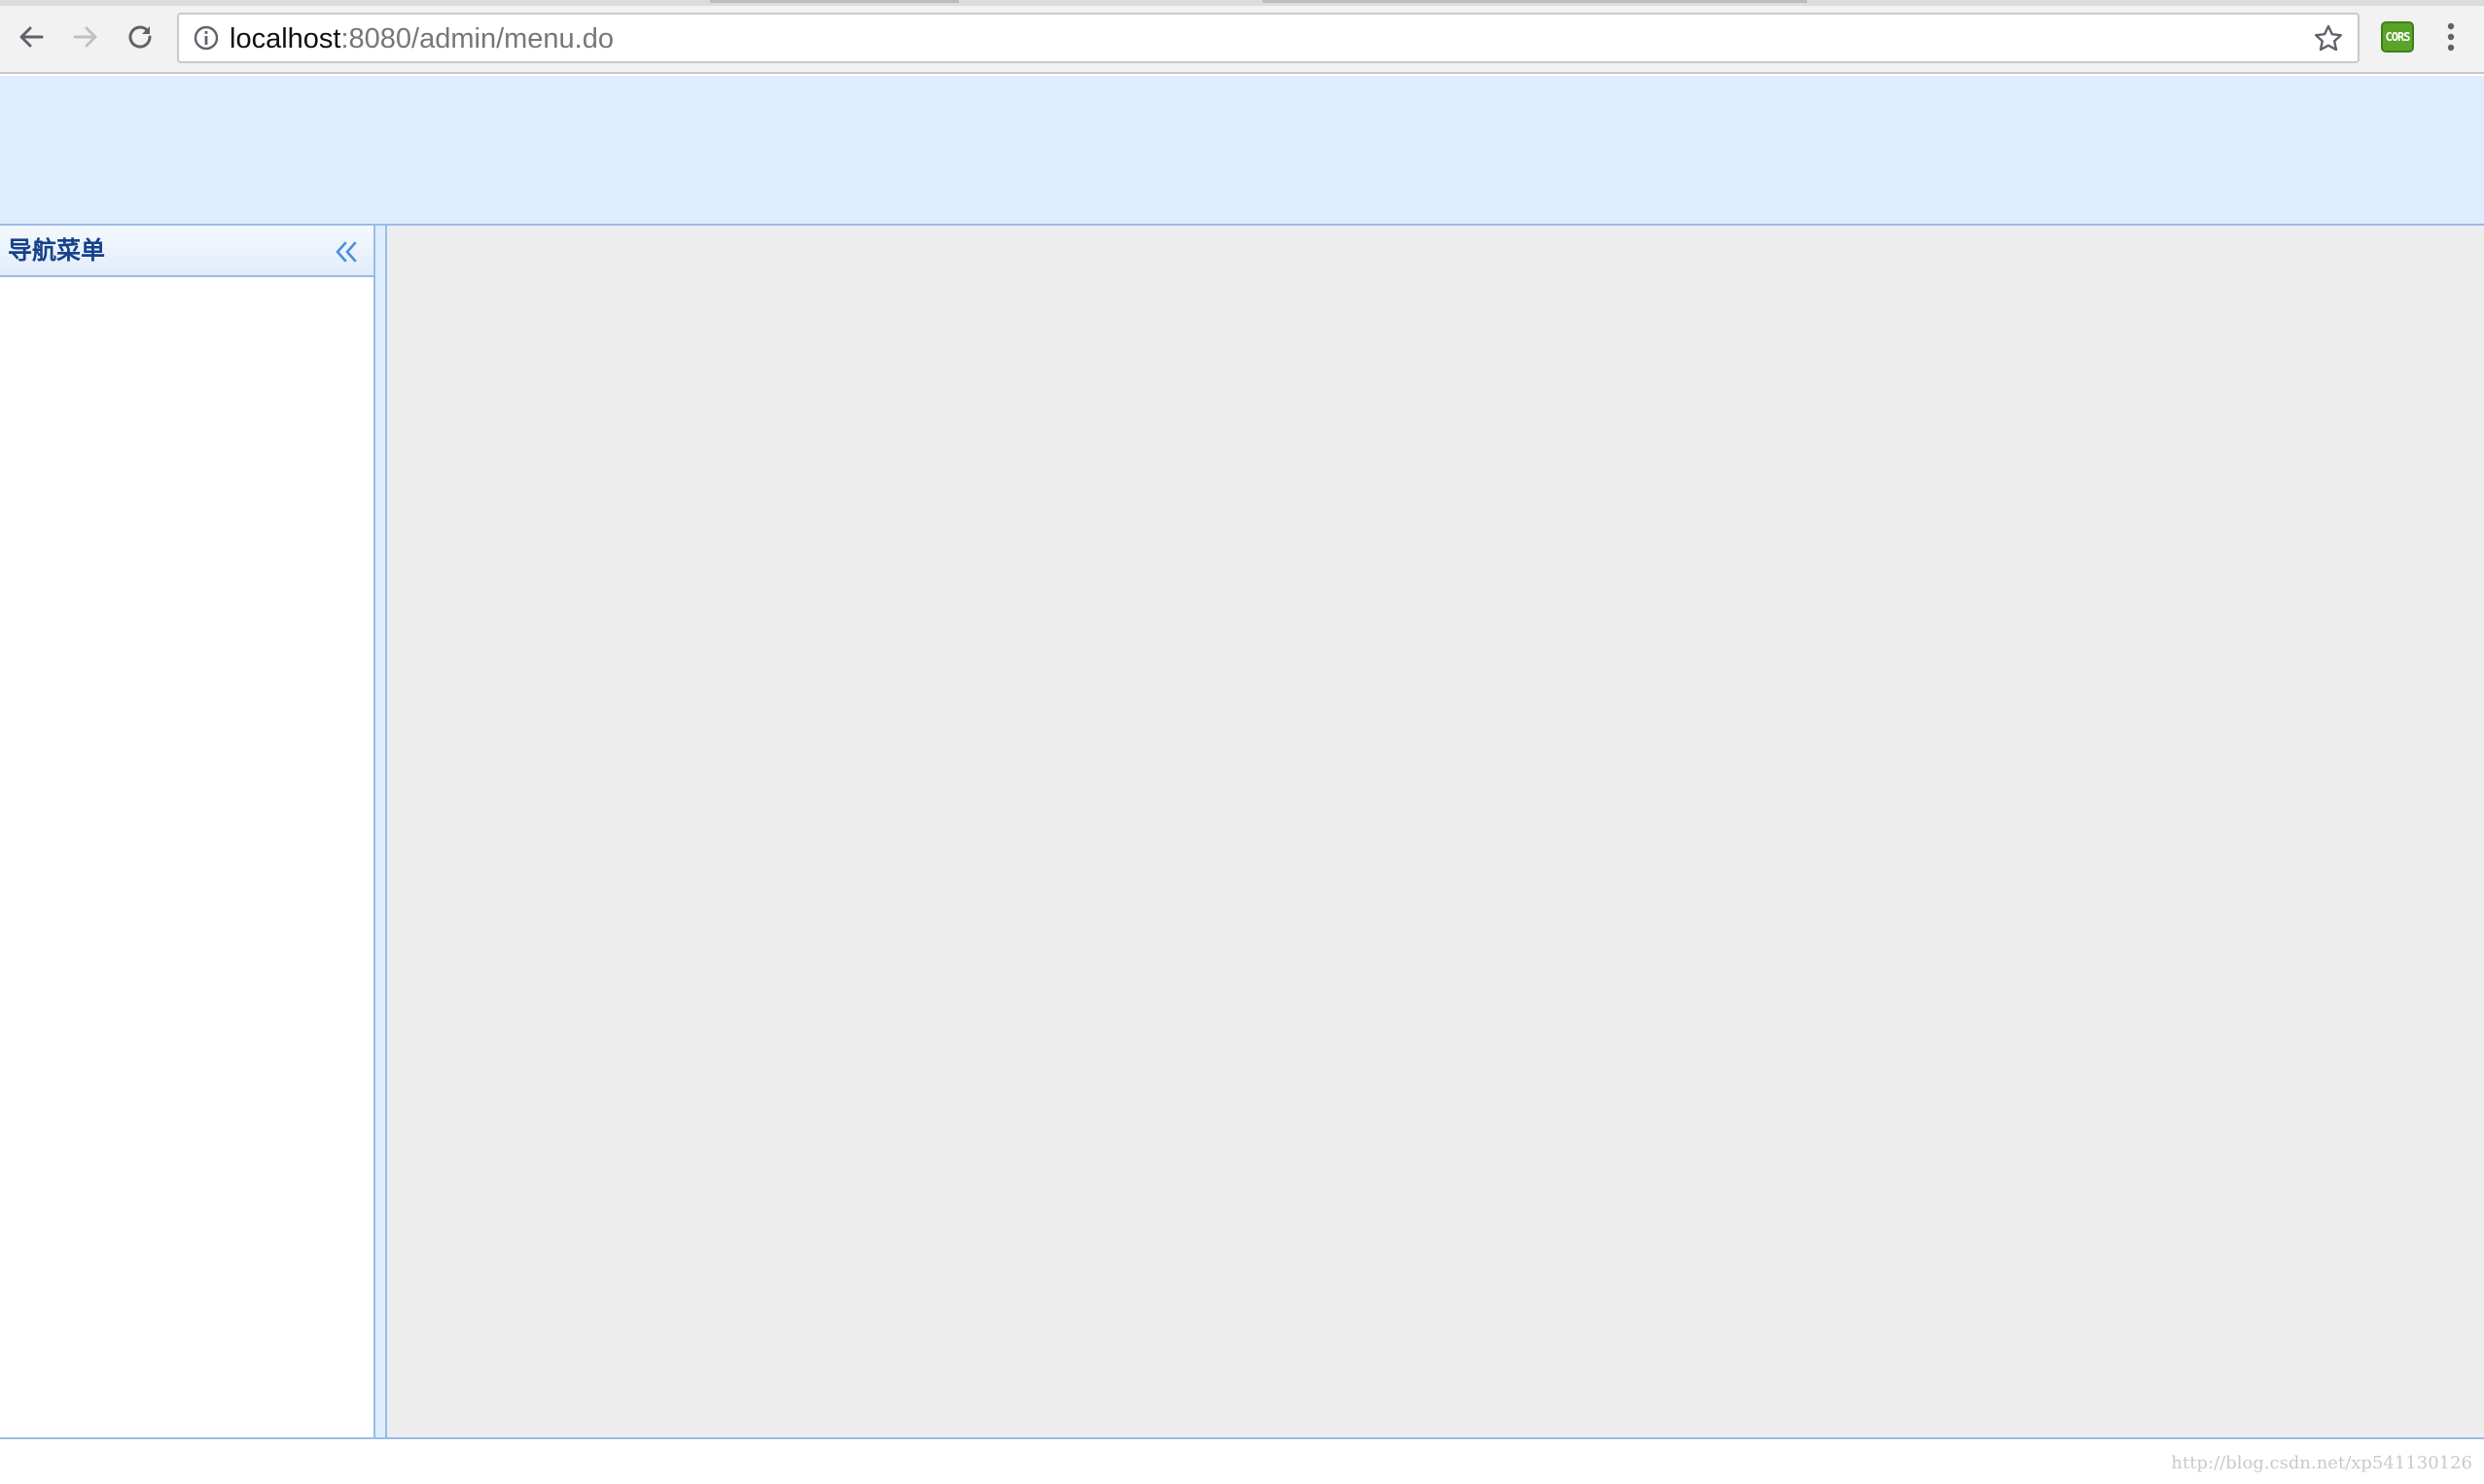  What do you see at coordinates (206, 38) in the screenshot?
I see `info-icon` at bounding box center [206, 38].